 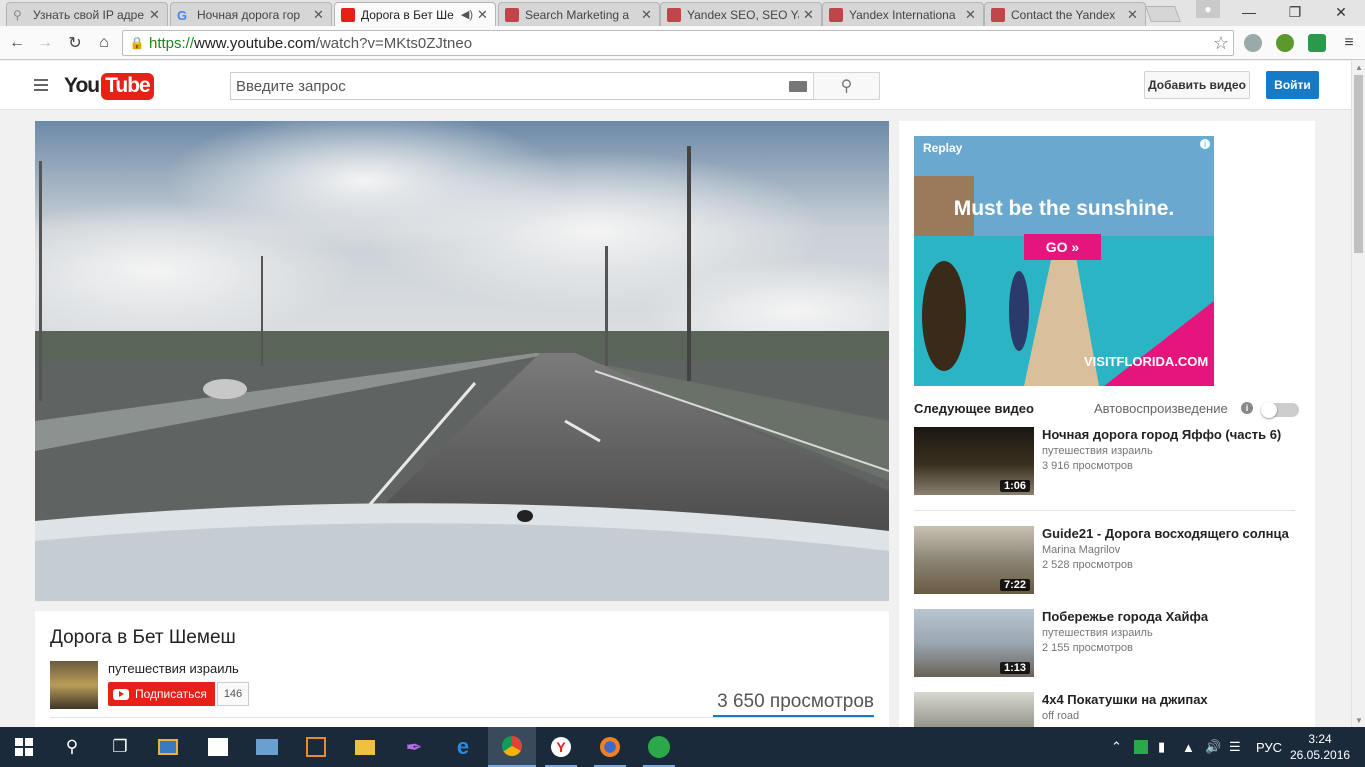 I want to click on related-video-title: Побережье города Хайфа, so click(x=1125, y=616).